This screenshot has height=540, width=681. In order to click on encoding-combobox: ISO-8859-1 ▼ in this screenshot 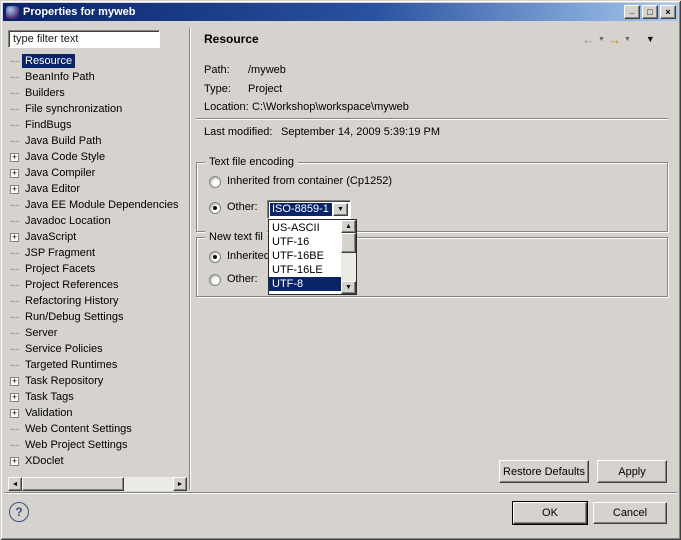, I will do `click(309, 209)`.